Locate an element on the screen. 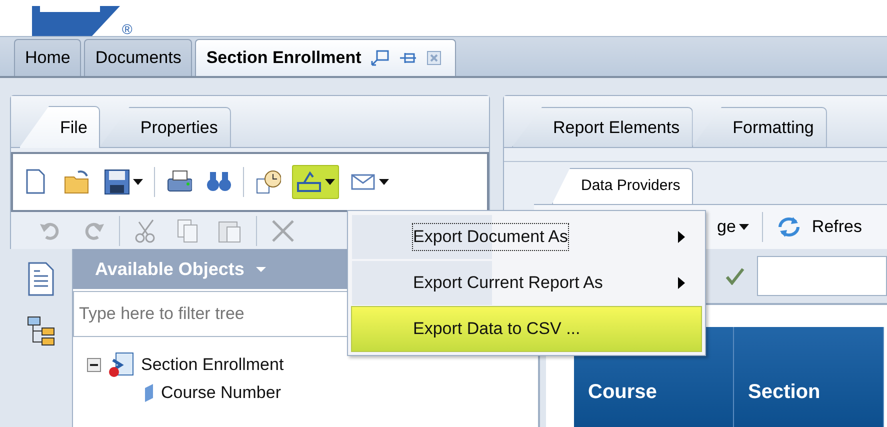 The image size is (887, 427). float-icon is located at coordinates (380, 58).